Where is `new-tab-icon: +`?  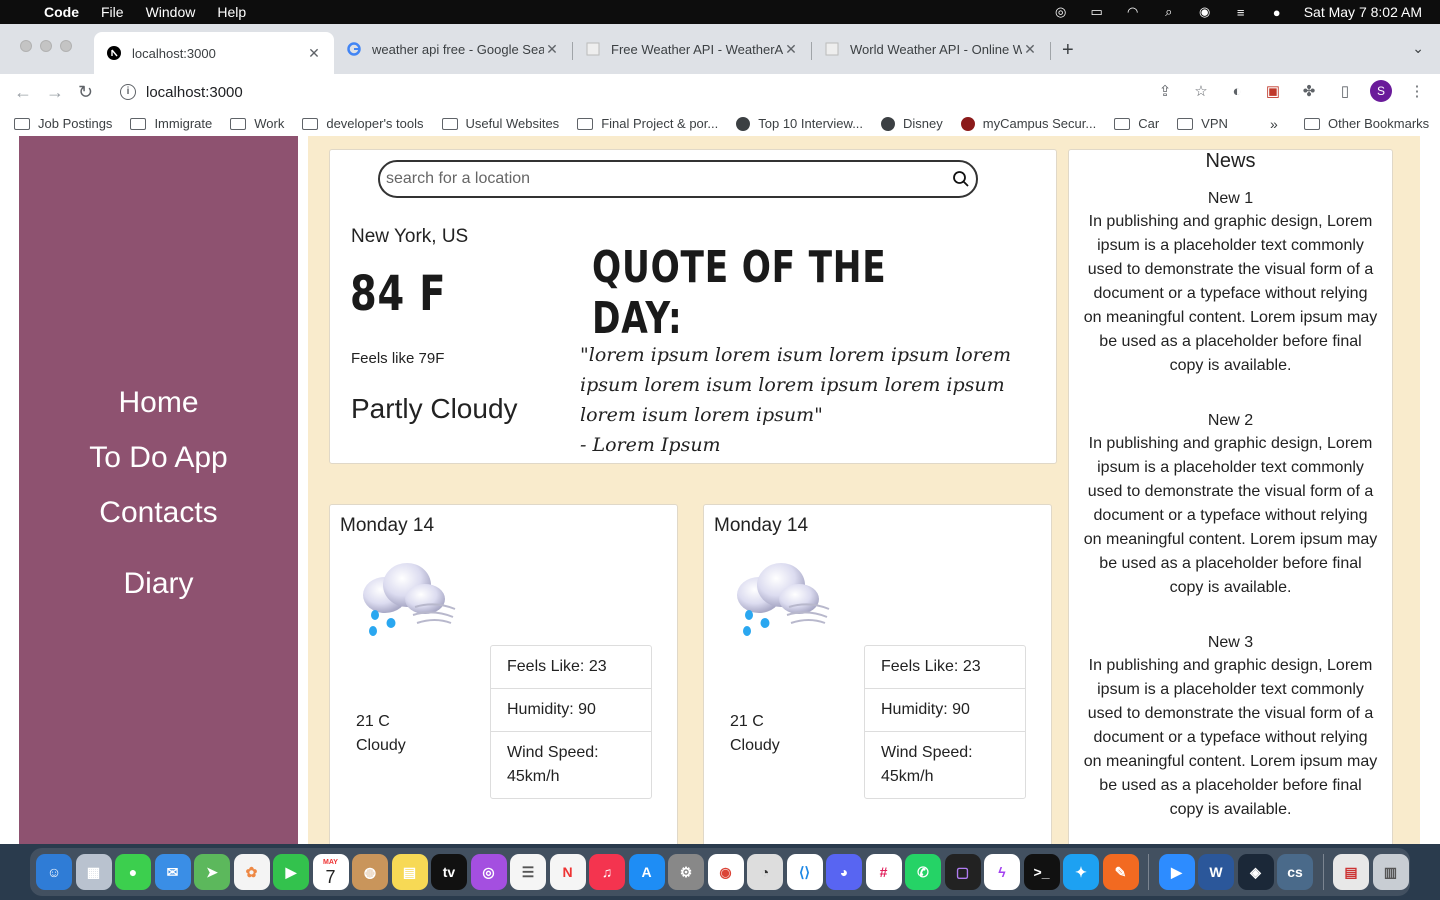
new-tab-icon: + is located at coordinates (1068, 50).